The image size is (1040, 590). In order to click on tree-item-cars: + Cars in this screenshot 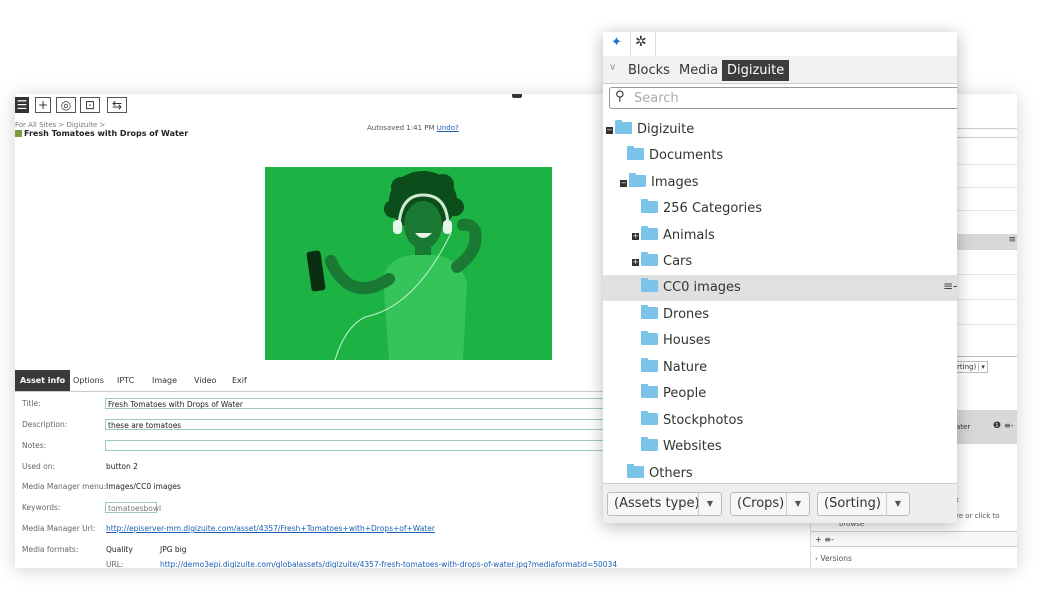, I will do `click(662, 262)`.